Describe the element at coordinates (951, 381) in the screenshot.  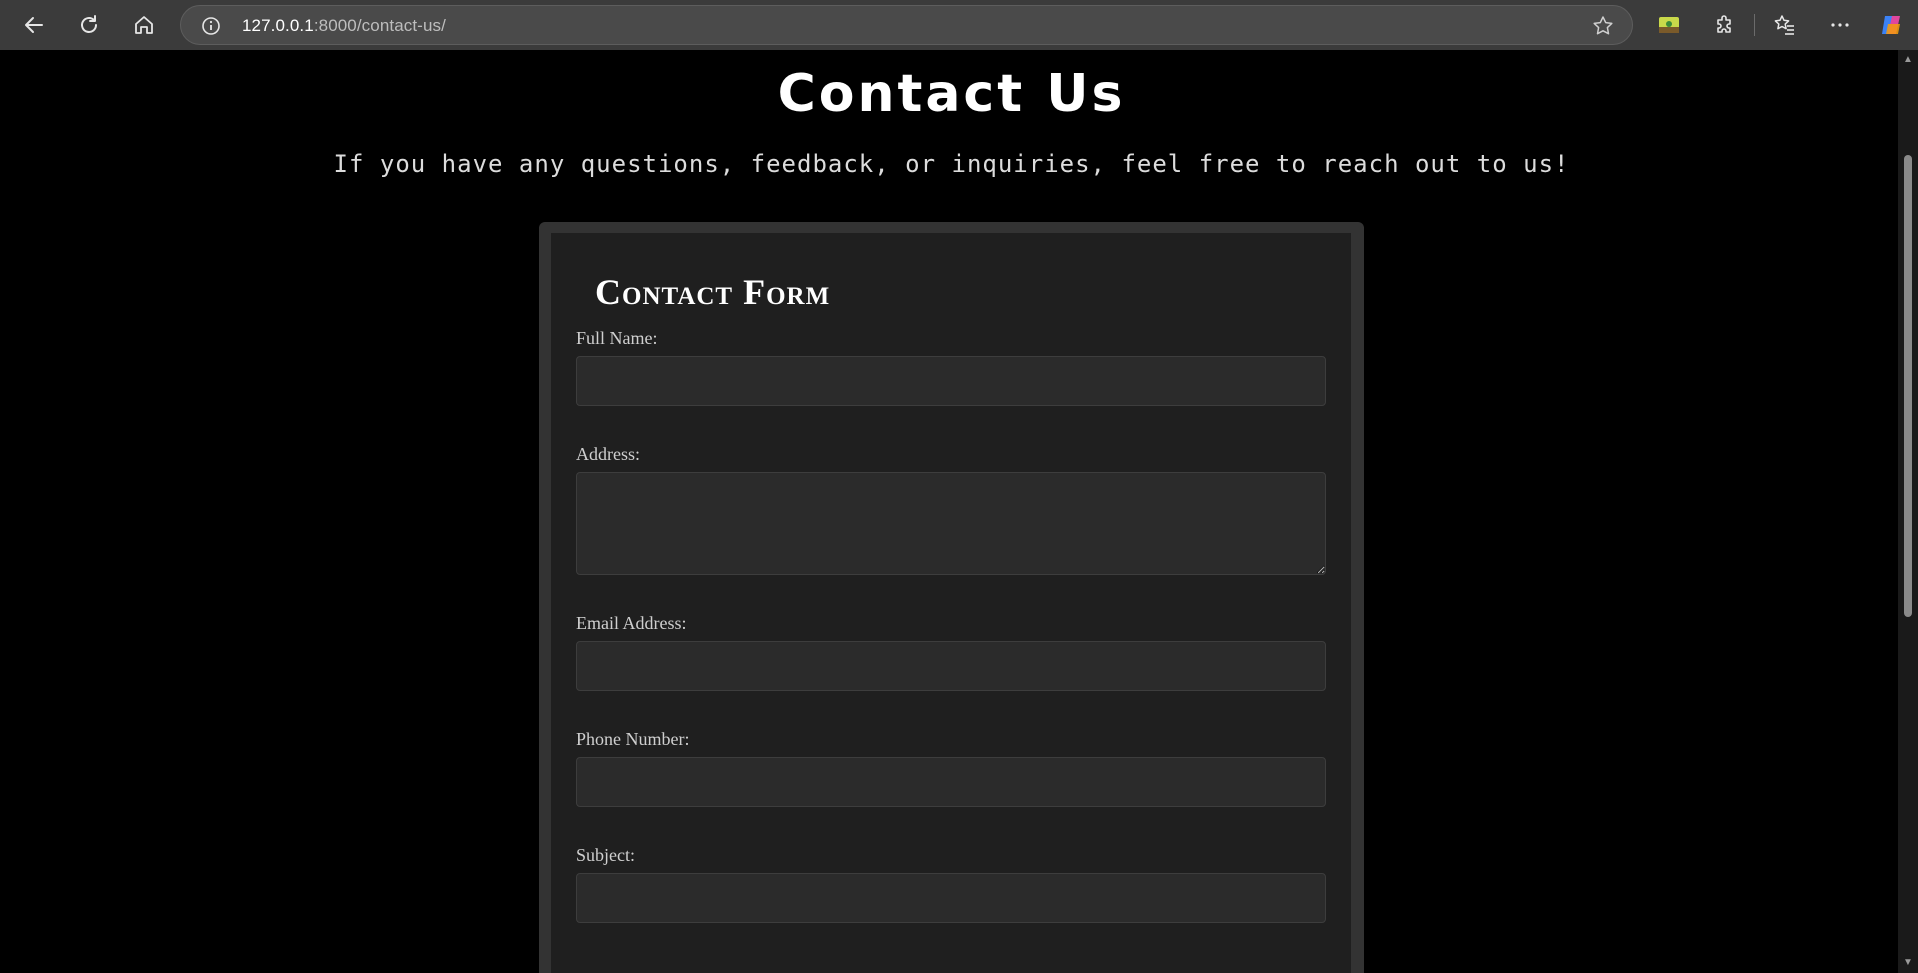
I see `full-name-input` at that location.